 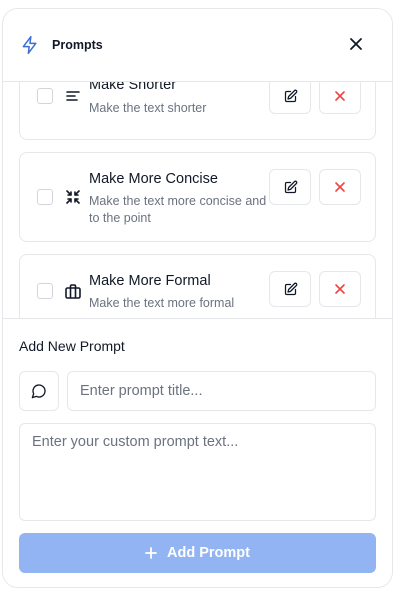 I want to click on minimize-icon, so click(x=73, y=197).